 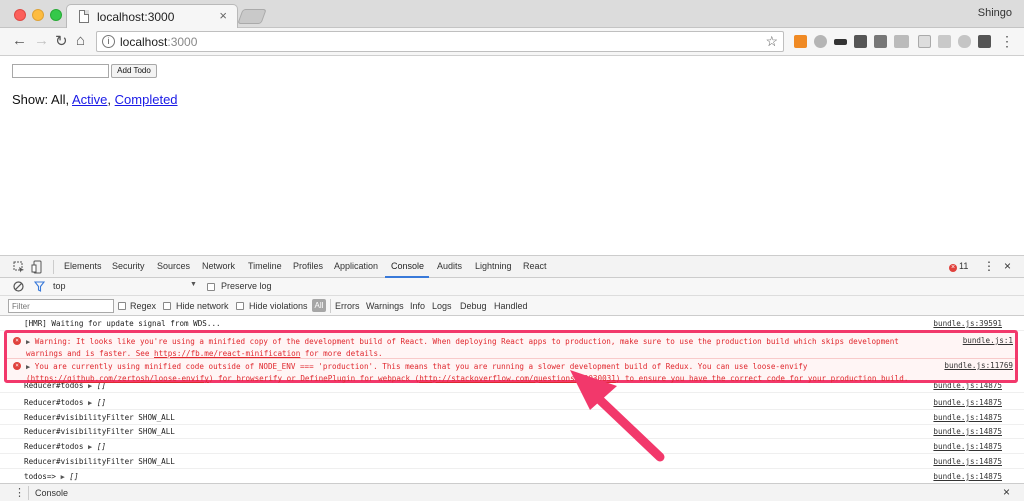 I want to click on level-debug: Debug, so click(x=473, y=306).